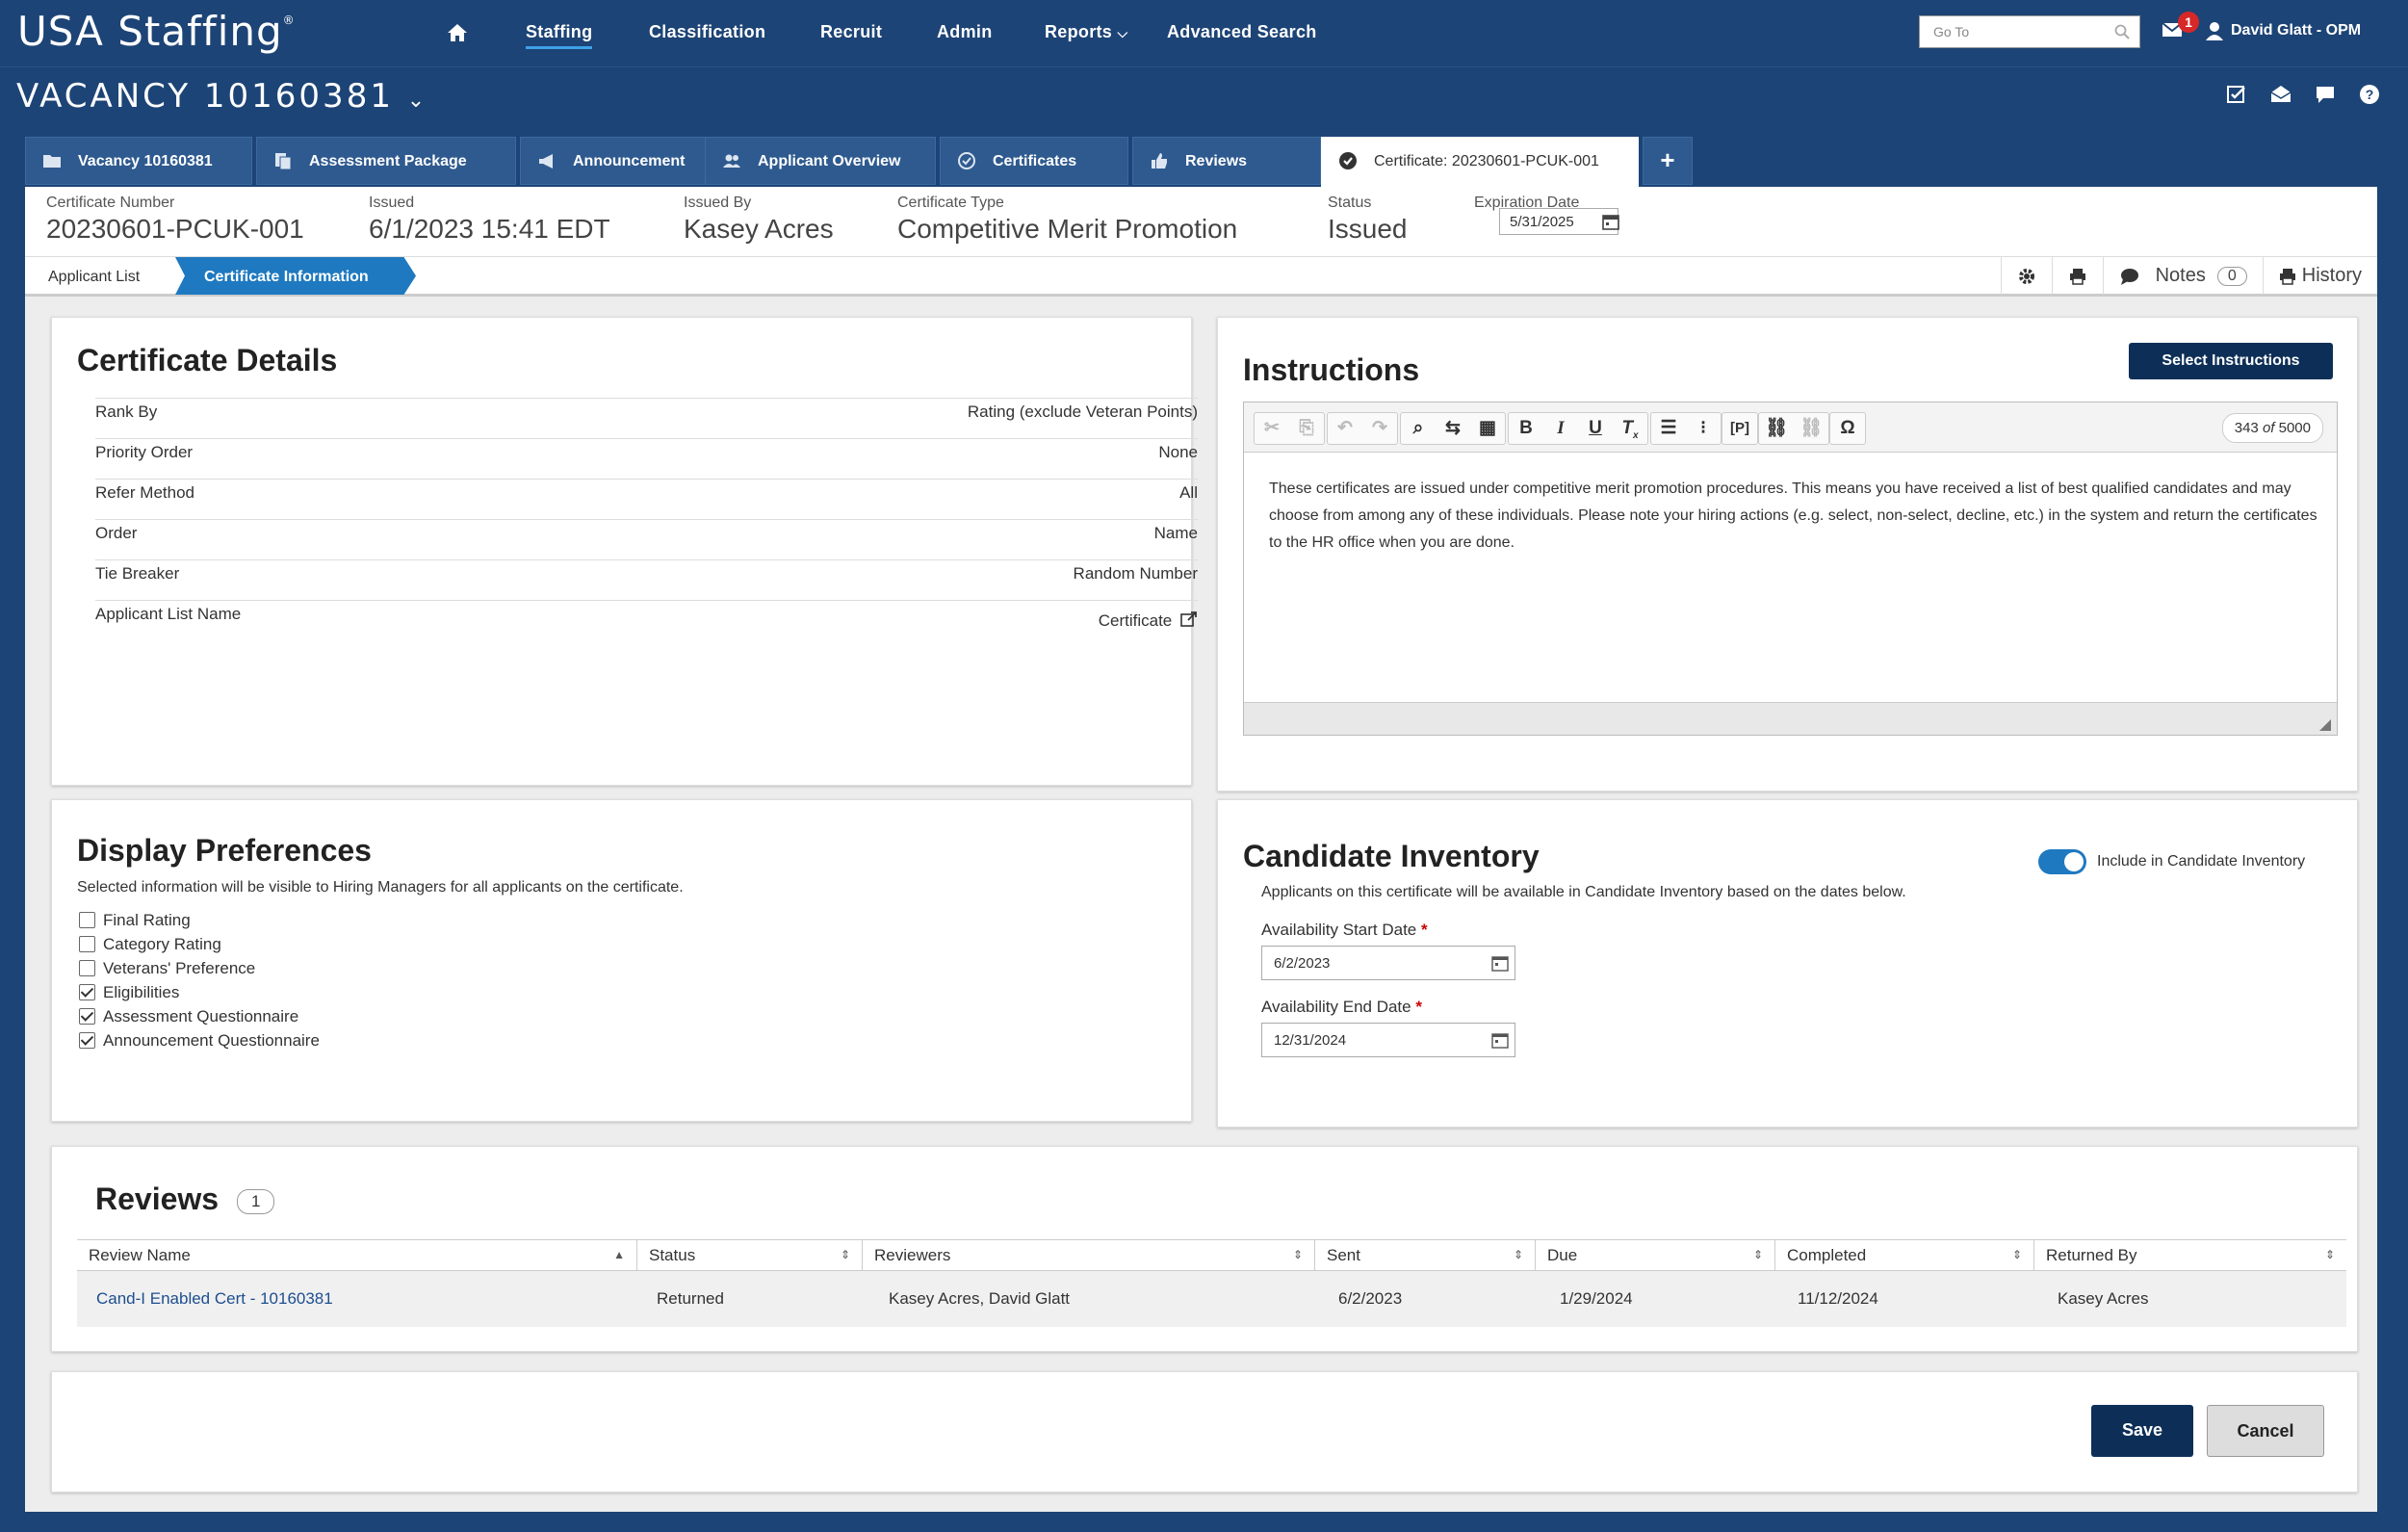 The height and width of the screenshot is (1532, 2408). I want to click on copy-icon: ⎘, so click(1307, 428).